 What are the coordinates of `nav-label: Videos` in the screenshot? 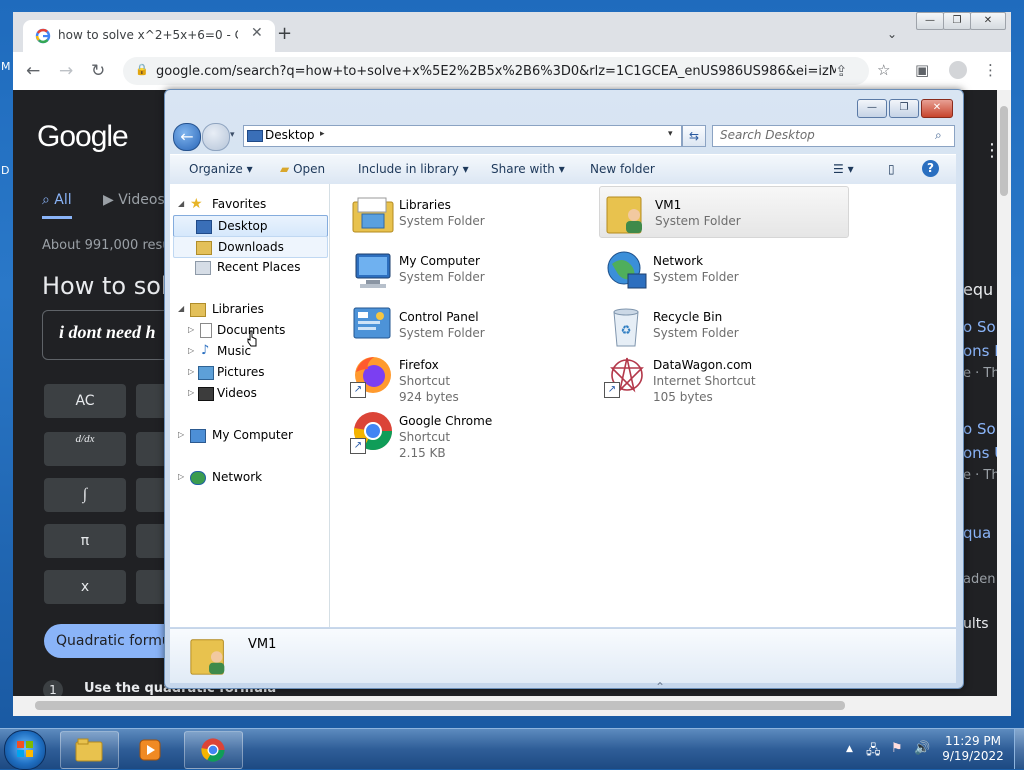 It's located at (237, 393).